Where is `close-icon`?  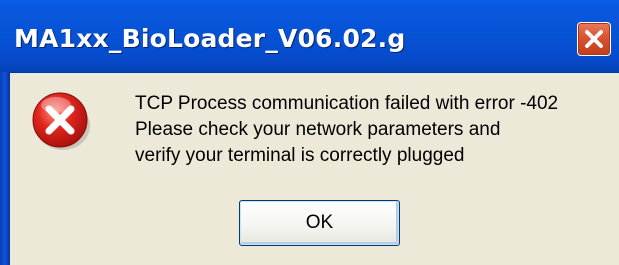 close-icon is located at coordinates (594, 39).